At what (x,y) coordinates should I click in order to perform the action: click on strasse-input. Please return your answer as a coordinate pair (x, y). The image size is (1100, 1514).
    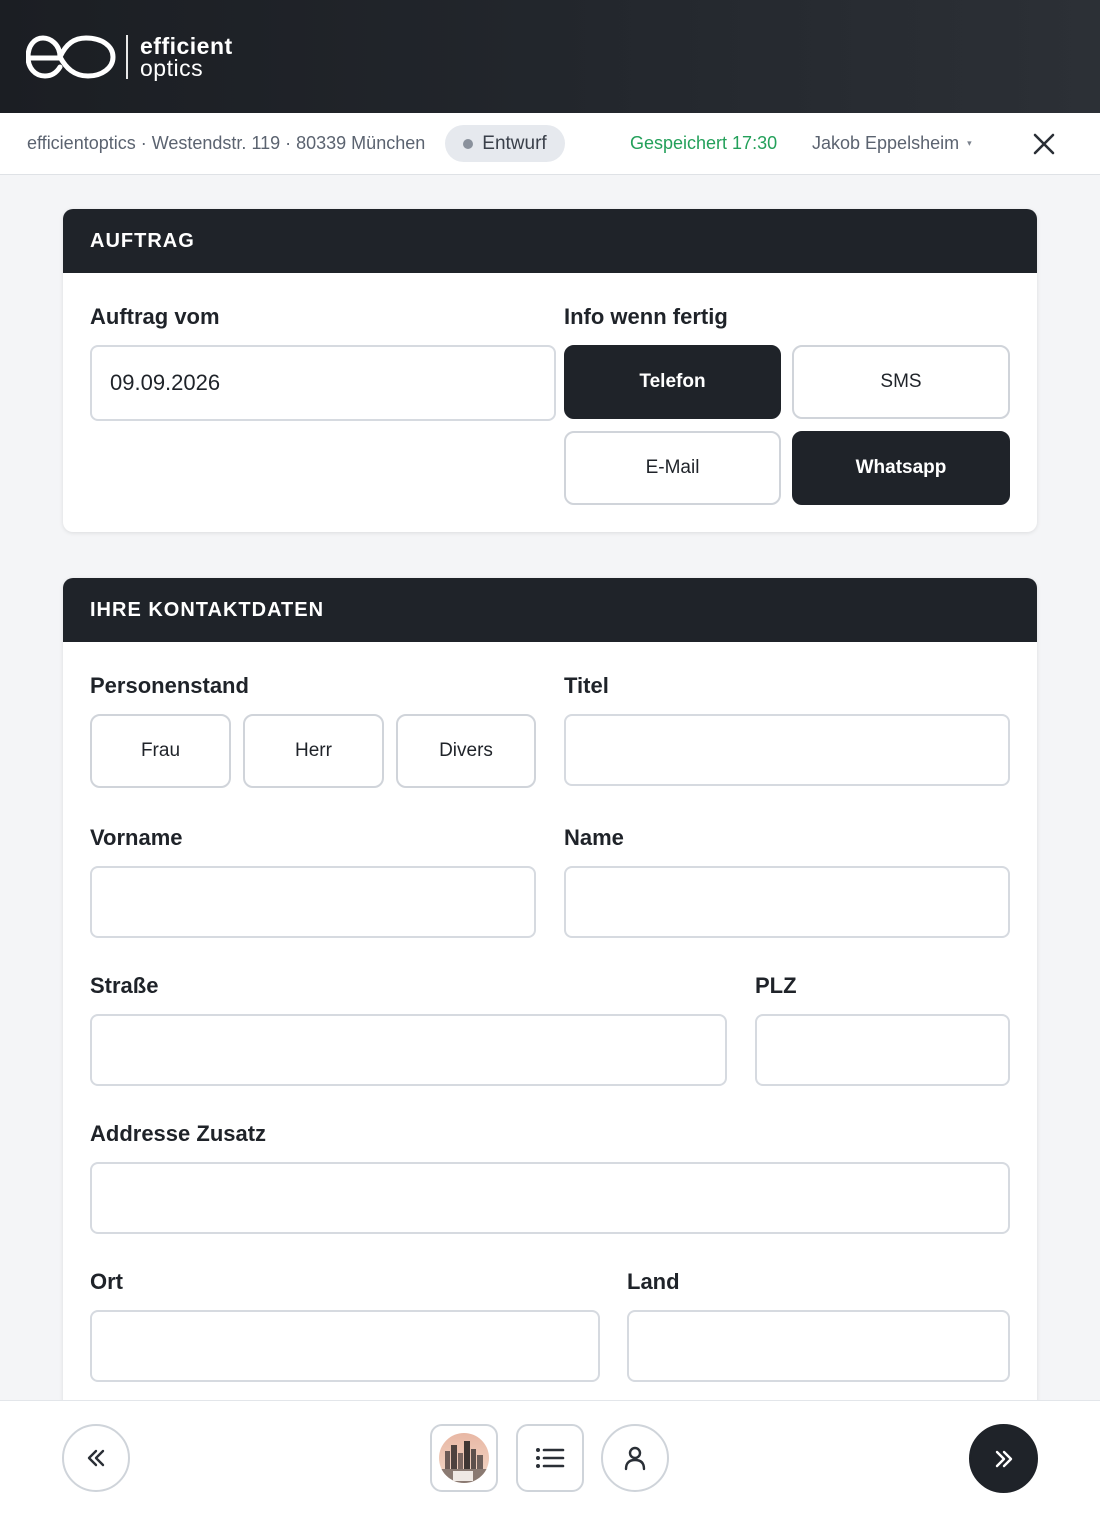
    Looking at the image, I should click on (408, 1050).